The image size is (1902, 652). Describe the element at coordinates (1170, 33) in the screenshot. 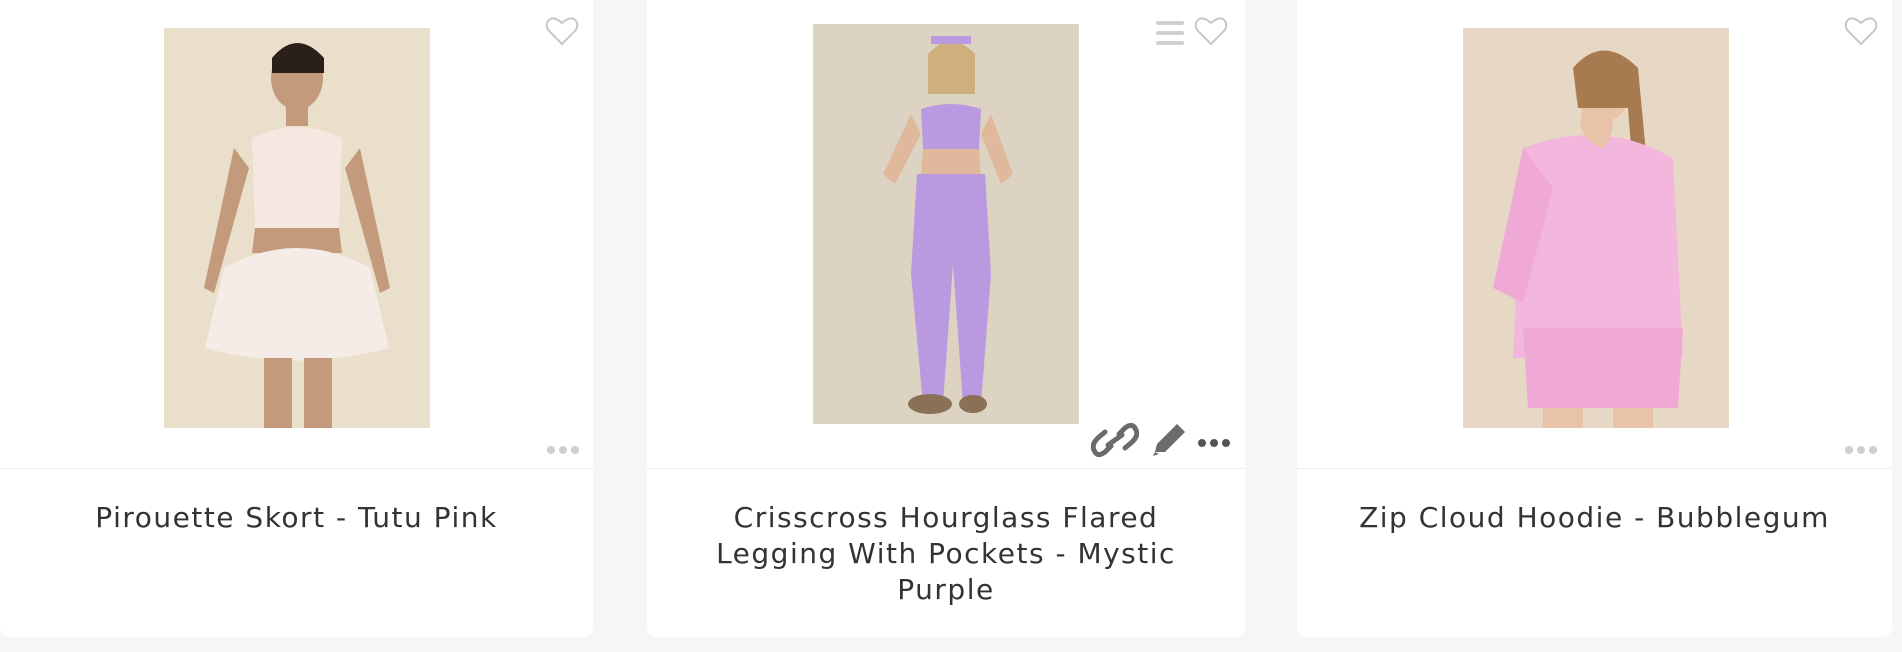

I see `hamburger-menu-icon` at that location.